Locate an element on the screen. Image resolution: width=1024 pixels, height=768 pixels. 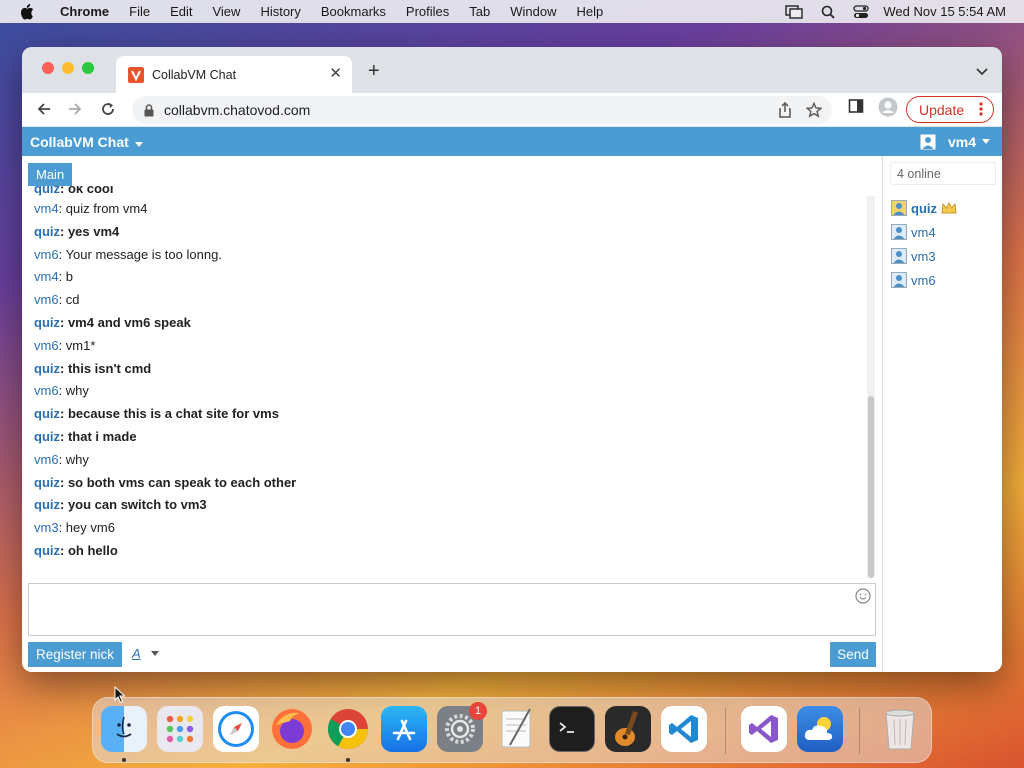
message-text: vm1* is located at coordinates (80, 345).